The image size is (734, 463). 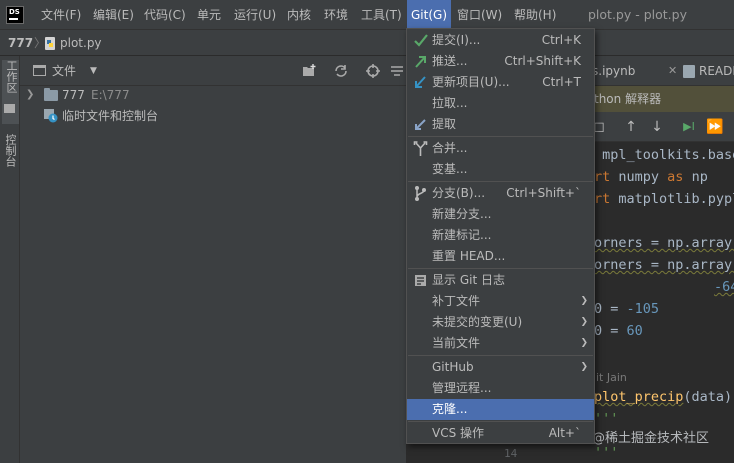 I want to click on menu-git: Git(G), so click(x=429, y=15).